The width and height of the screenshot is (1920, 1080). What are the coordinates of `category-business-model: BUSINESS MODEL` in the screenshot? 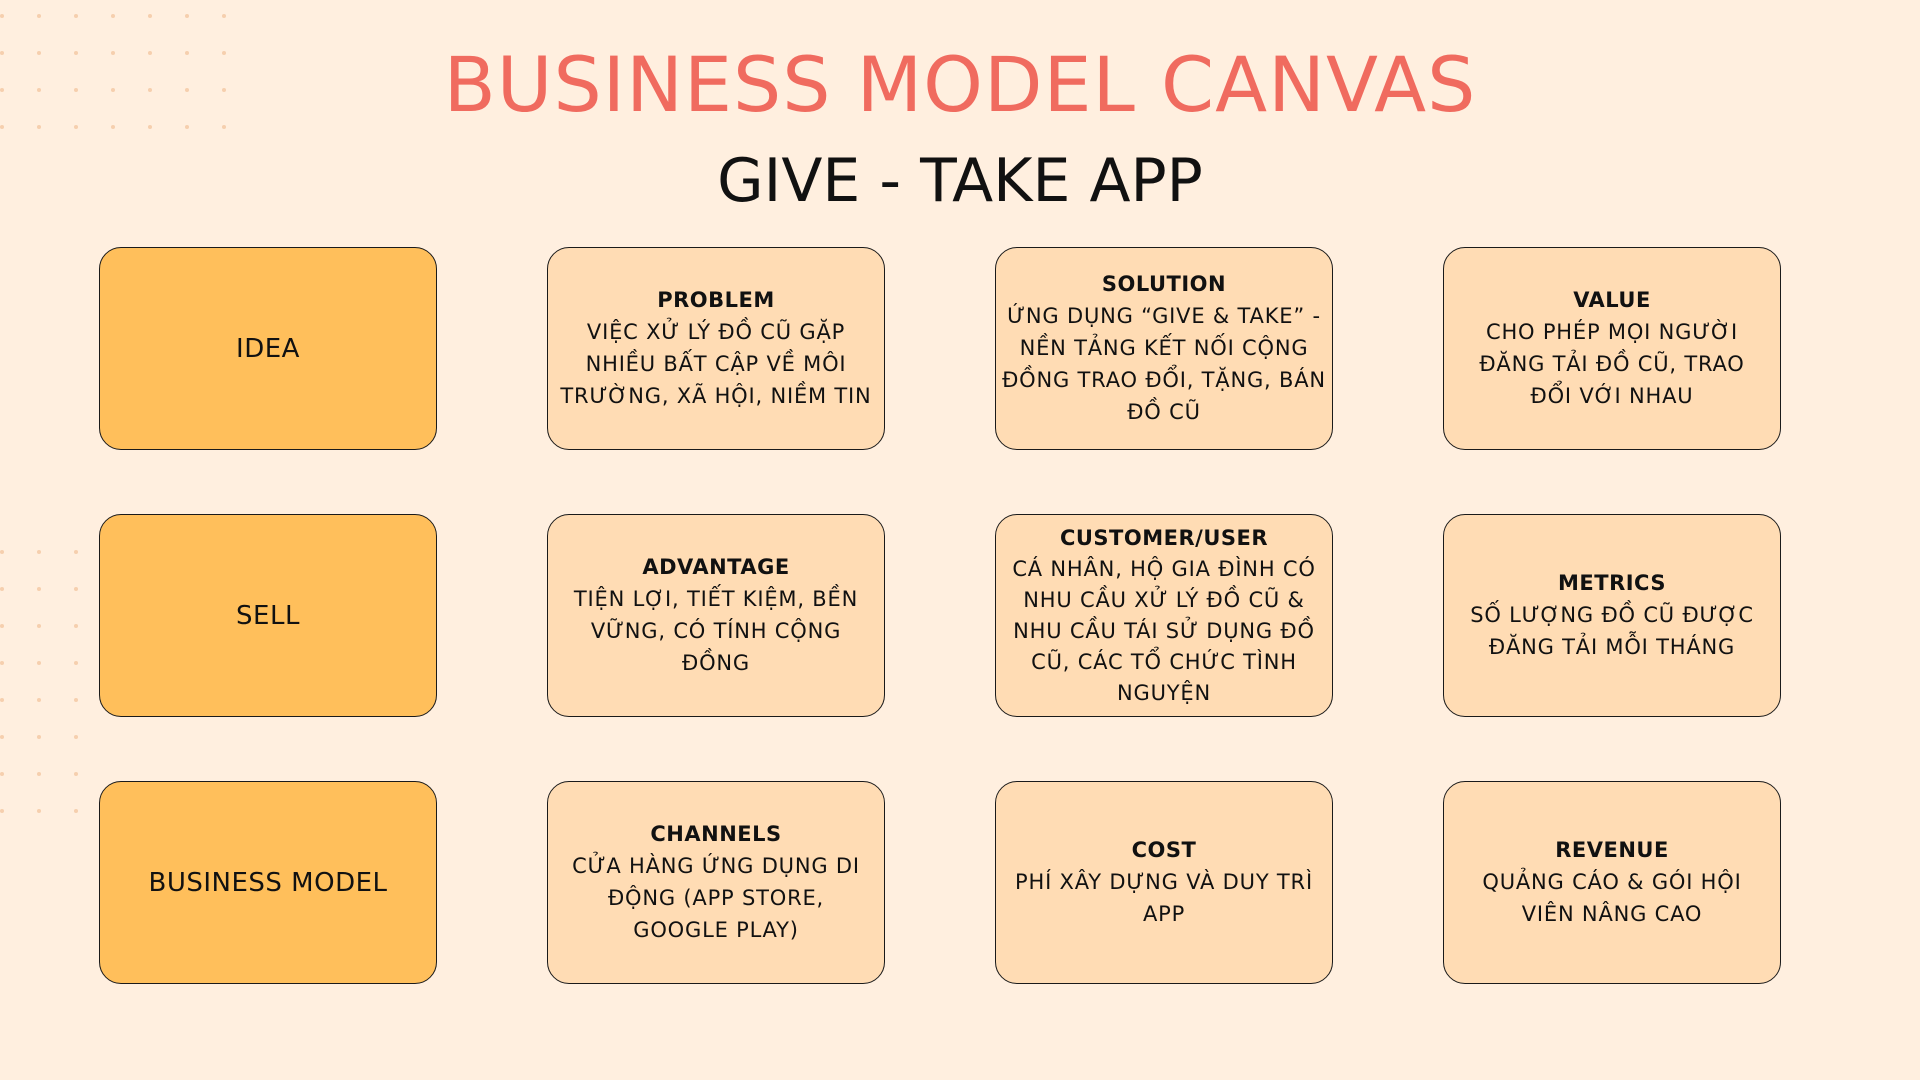 It's located at (268, 882).